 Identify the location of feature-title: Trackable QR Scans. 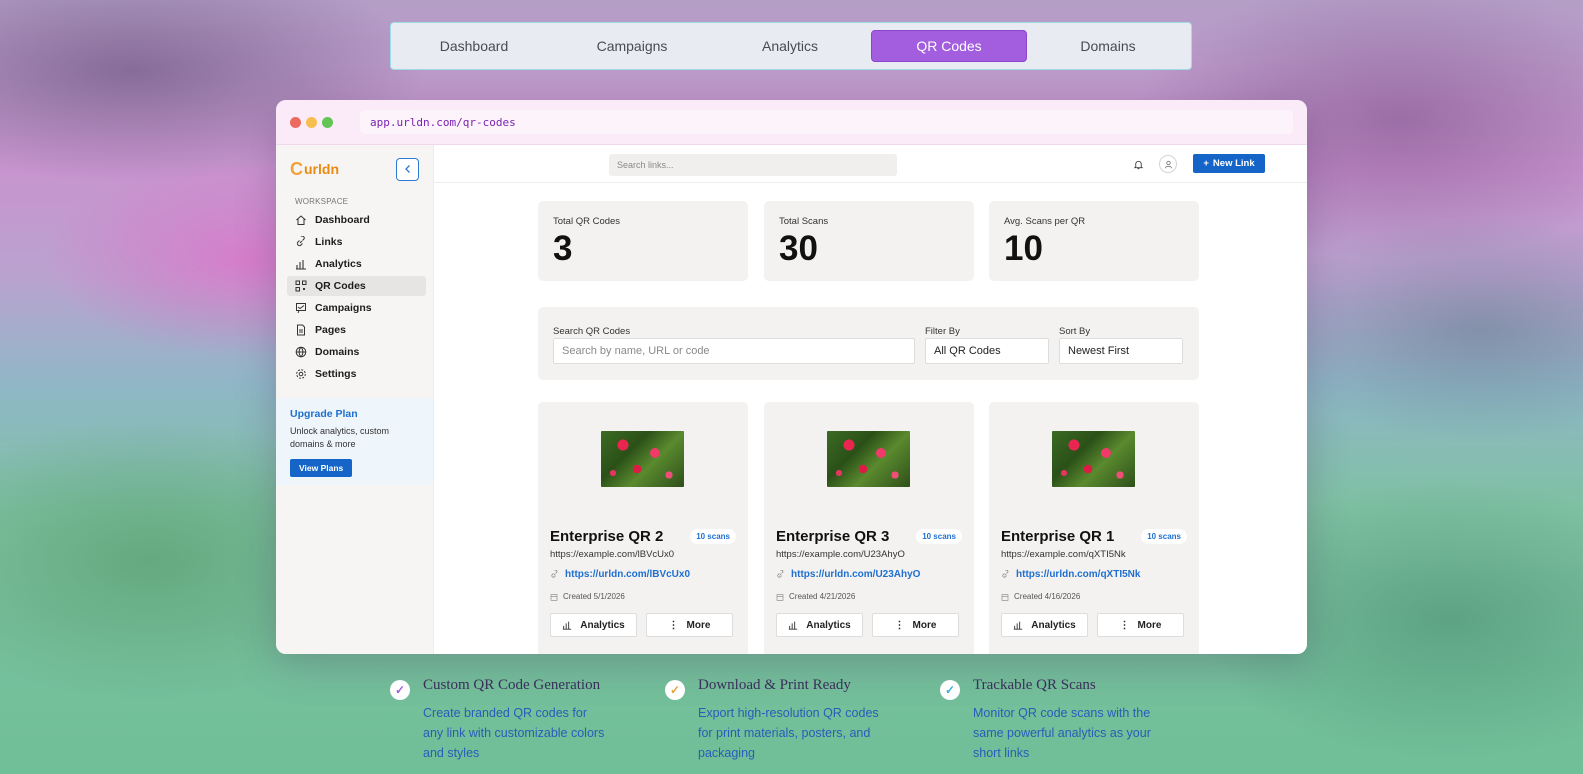
(1034, 685).